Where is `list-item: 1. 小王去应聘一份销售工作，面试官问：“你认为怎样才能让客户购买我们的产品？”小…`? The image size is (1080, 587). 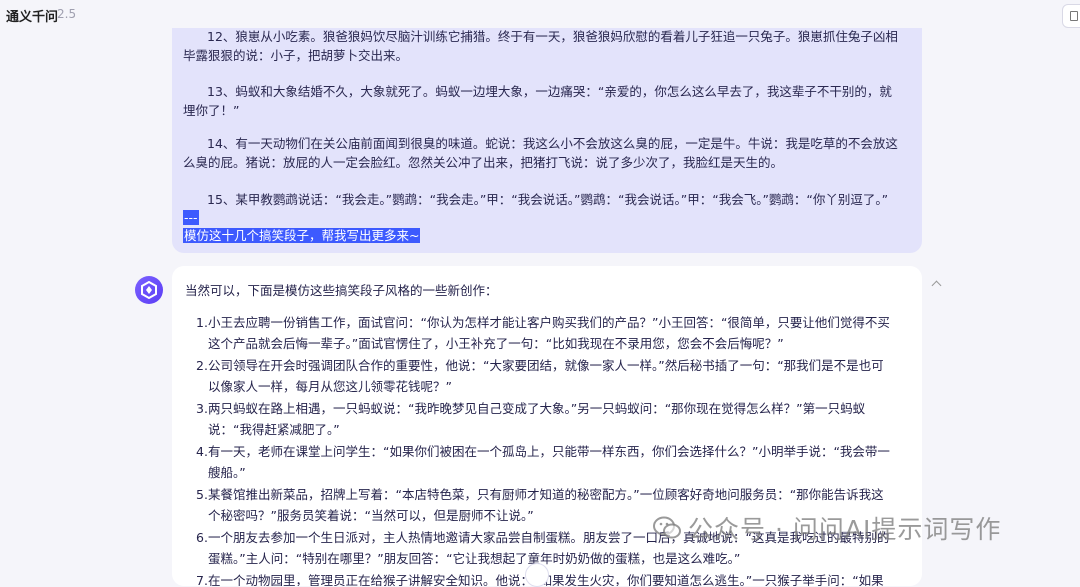
list-item: 1. 小王去应聘一份销售工作，面试官问：“你认为怎样才能让客户购买我们的产品？”小… is located at coordinates (541, 333).